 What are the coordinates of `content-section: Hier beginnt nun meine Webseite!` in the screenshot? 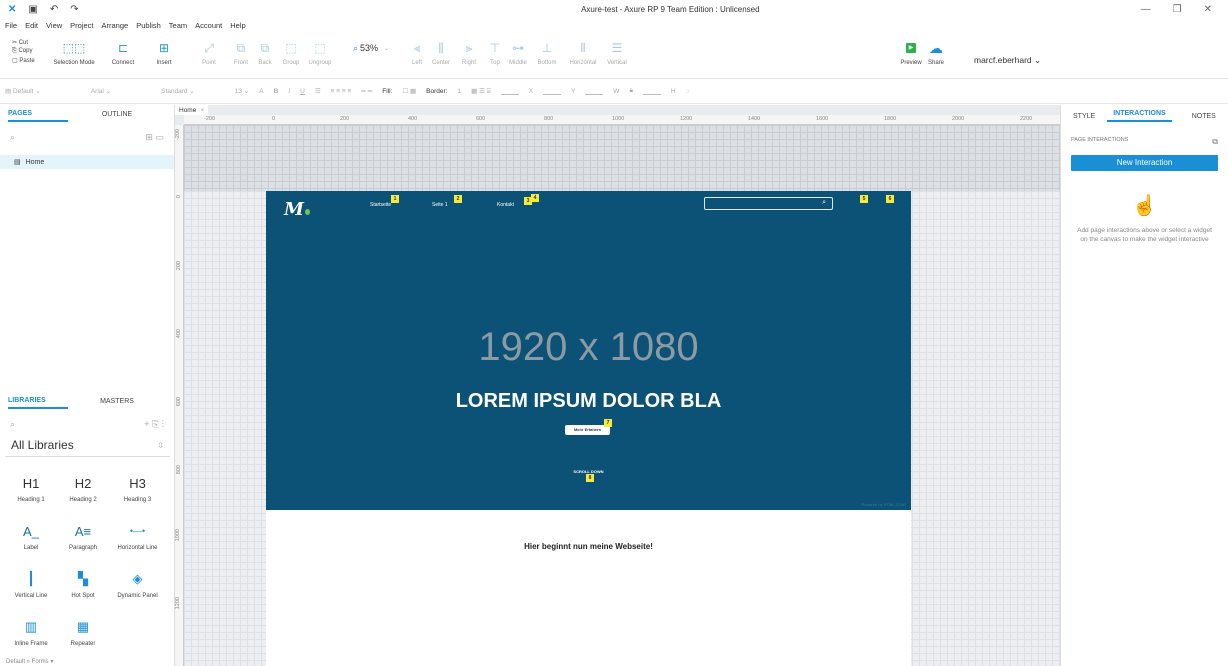 It's located at (588, 588).